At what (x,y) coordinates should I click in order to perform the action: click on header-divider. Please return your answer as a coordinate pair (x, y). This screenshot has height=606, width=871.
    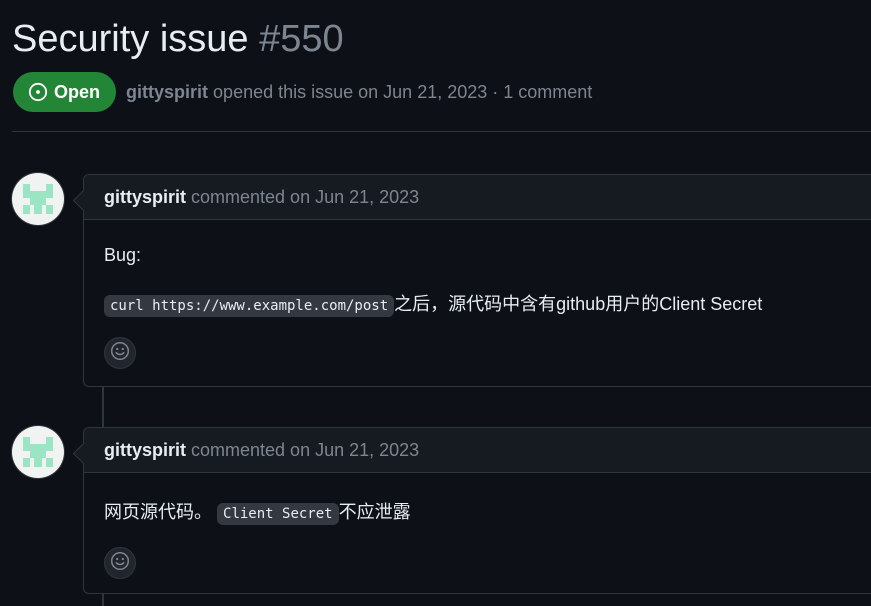
    Looking at the image, I should click on (441, 131).